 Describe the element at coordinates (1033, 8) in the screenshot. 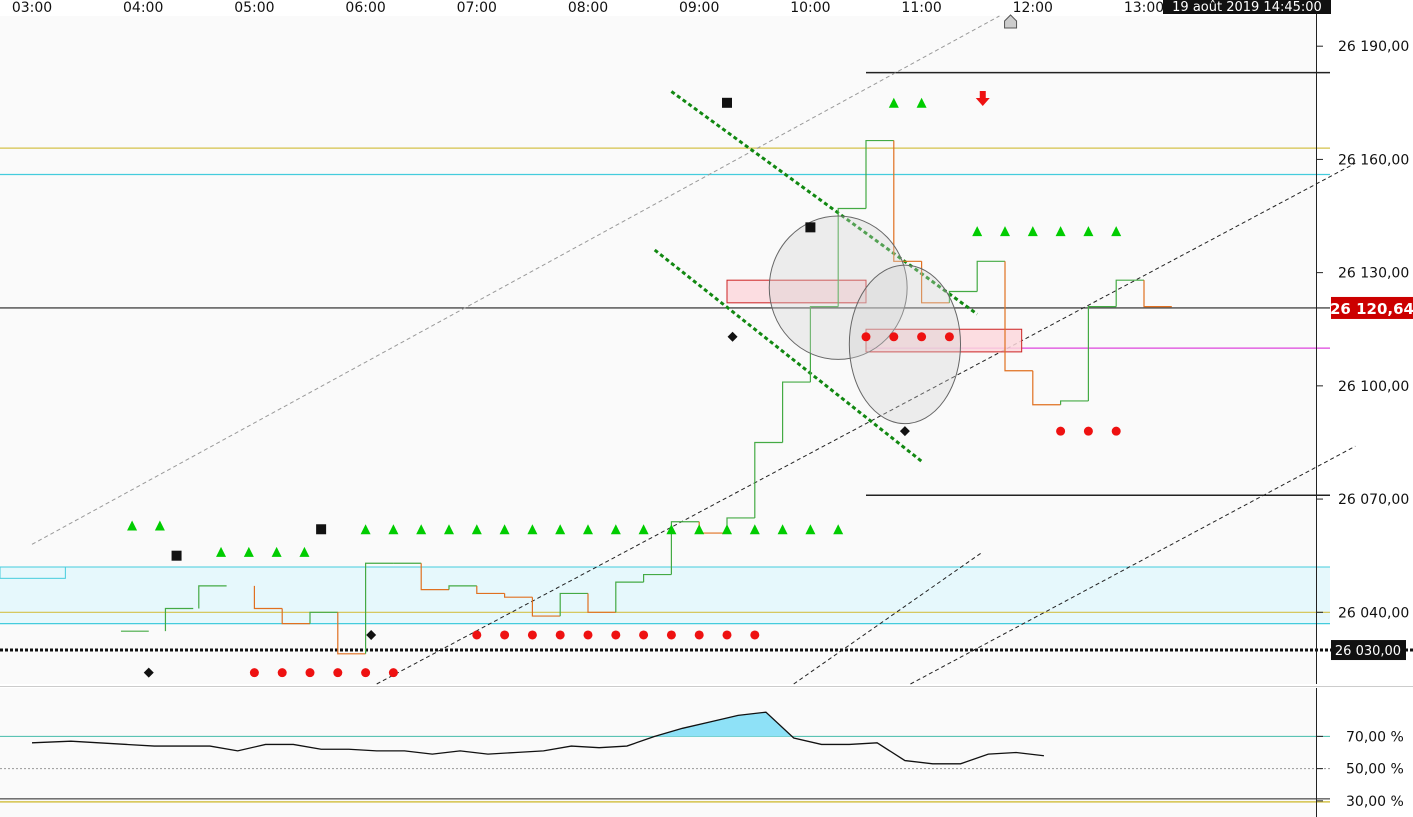

I see `time-axis-label: 12:00` at that location.